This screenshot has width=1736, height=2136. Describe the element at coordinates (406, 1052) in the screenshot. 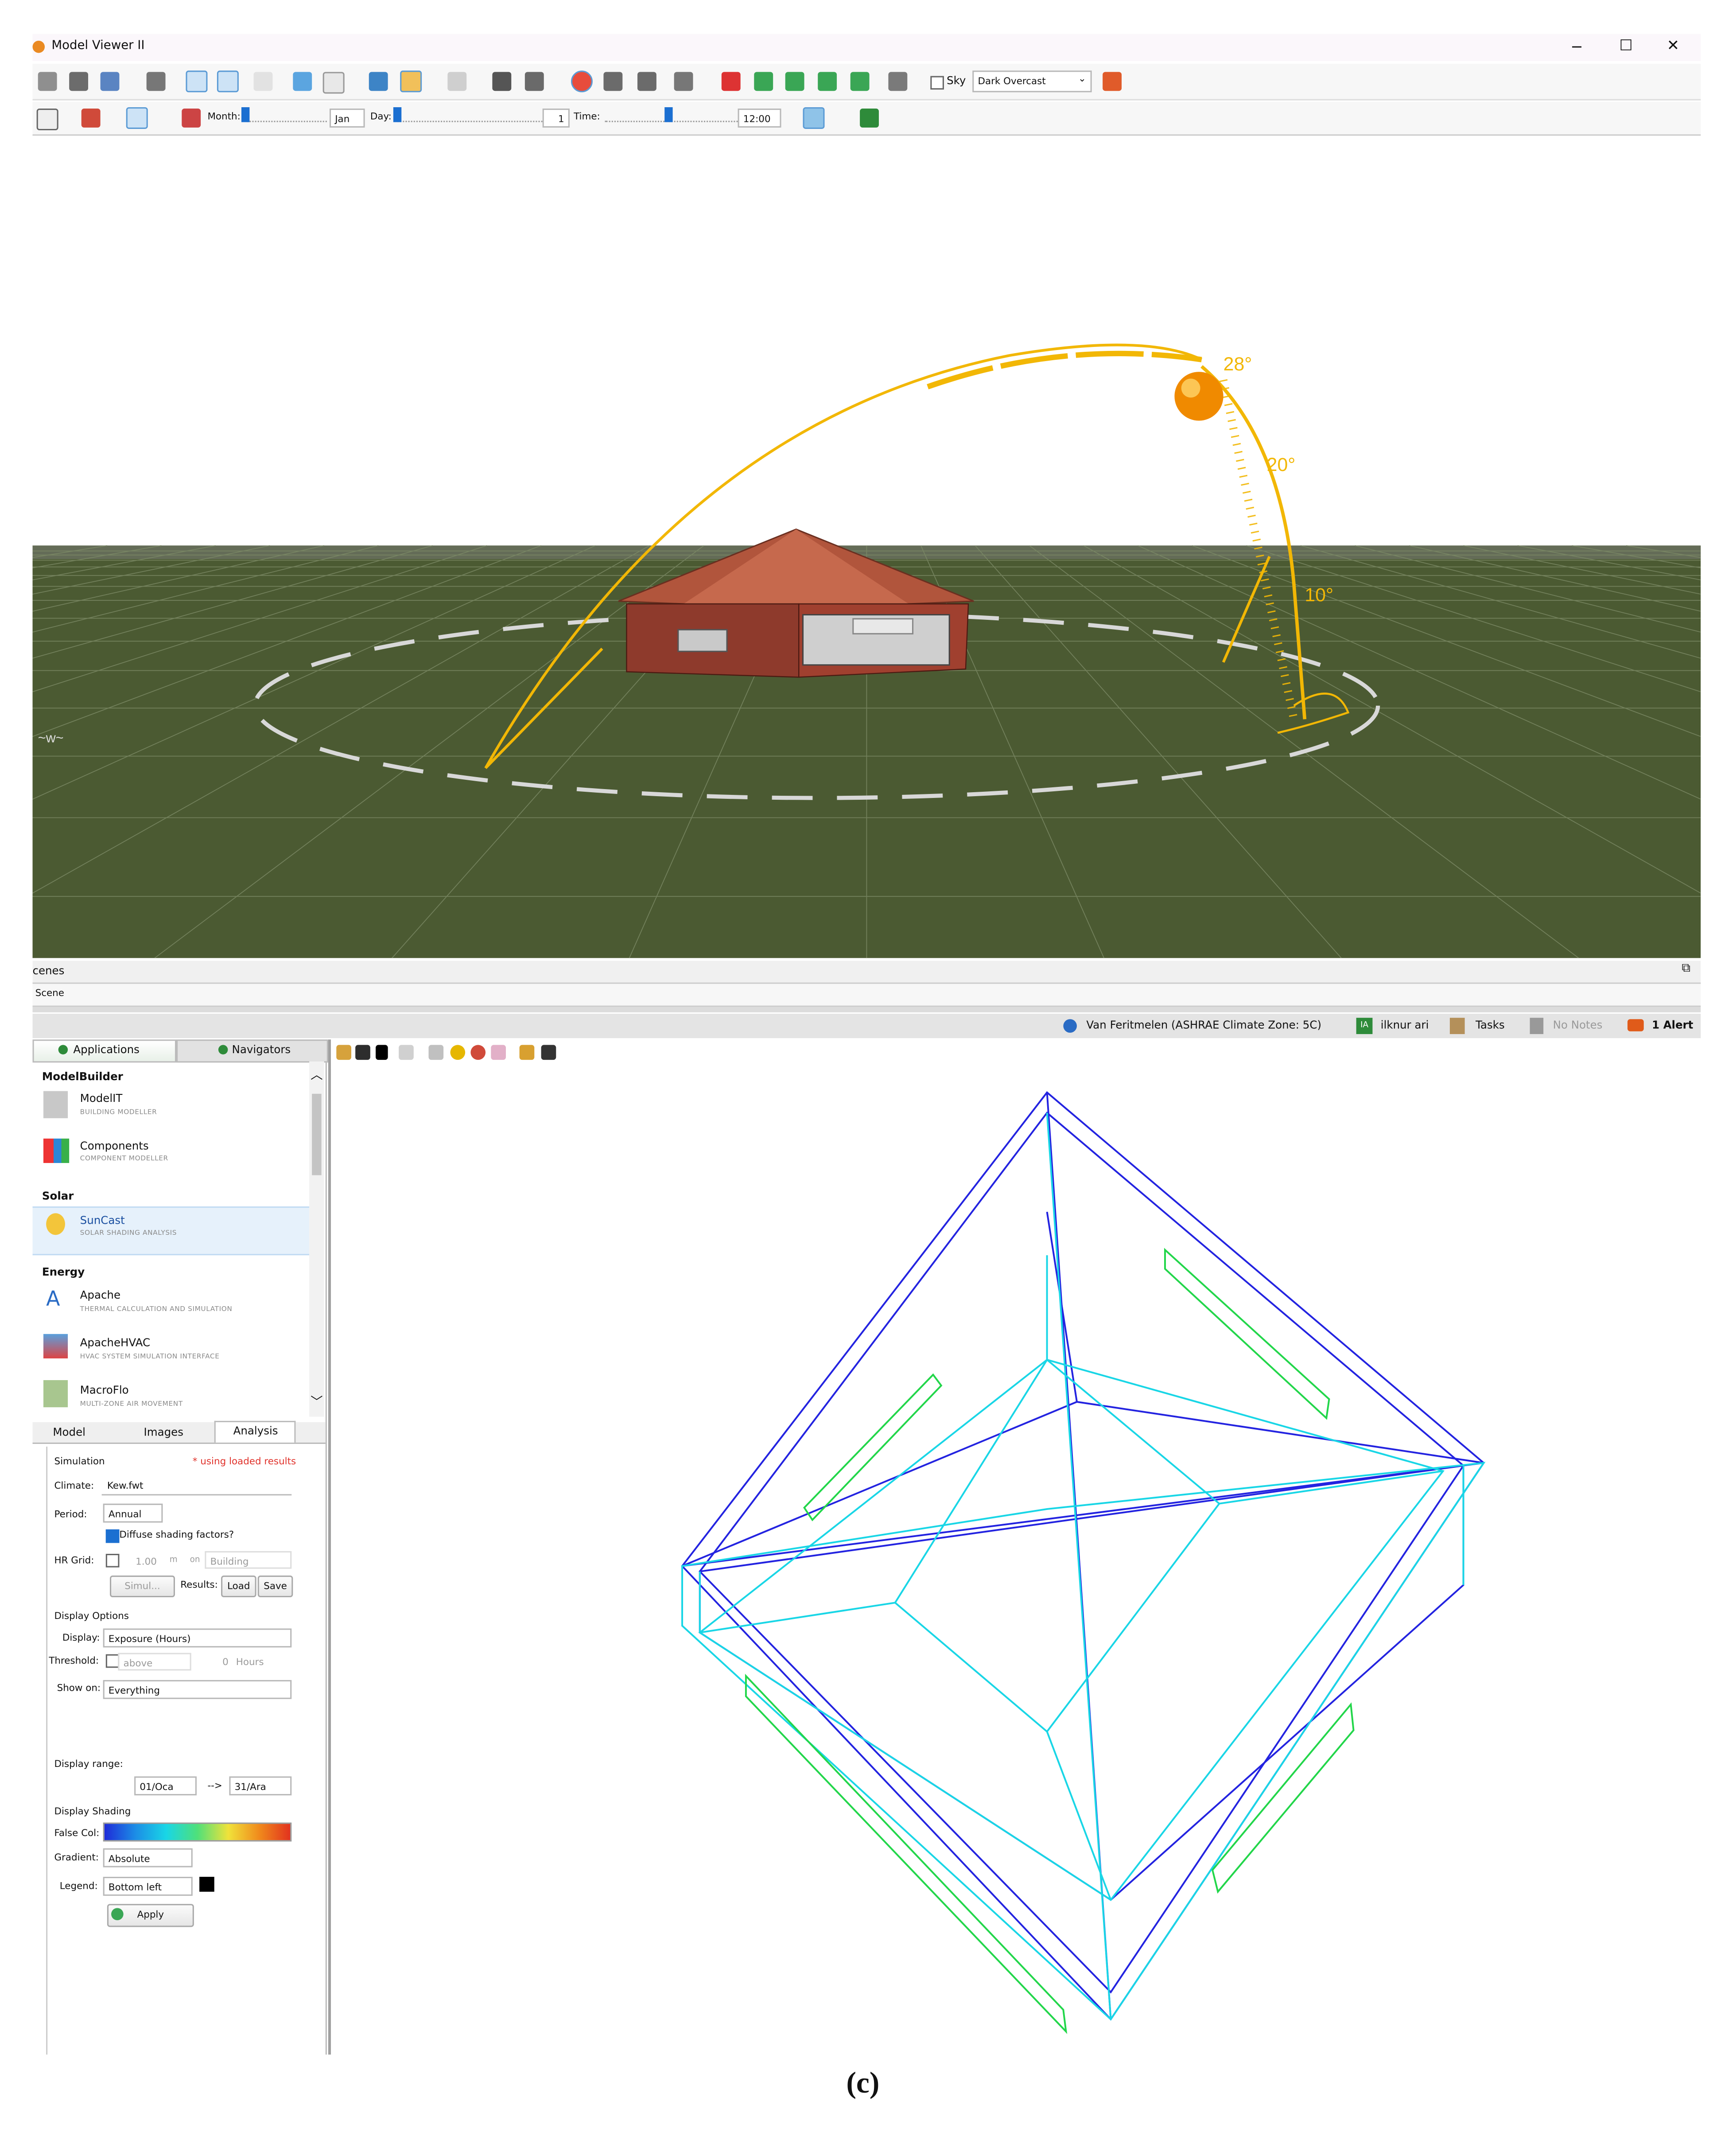

I see `edit-icon` at that location.